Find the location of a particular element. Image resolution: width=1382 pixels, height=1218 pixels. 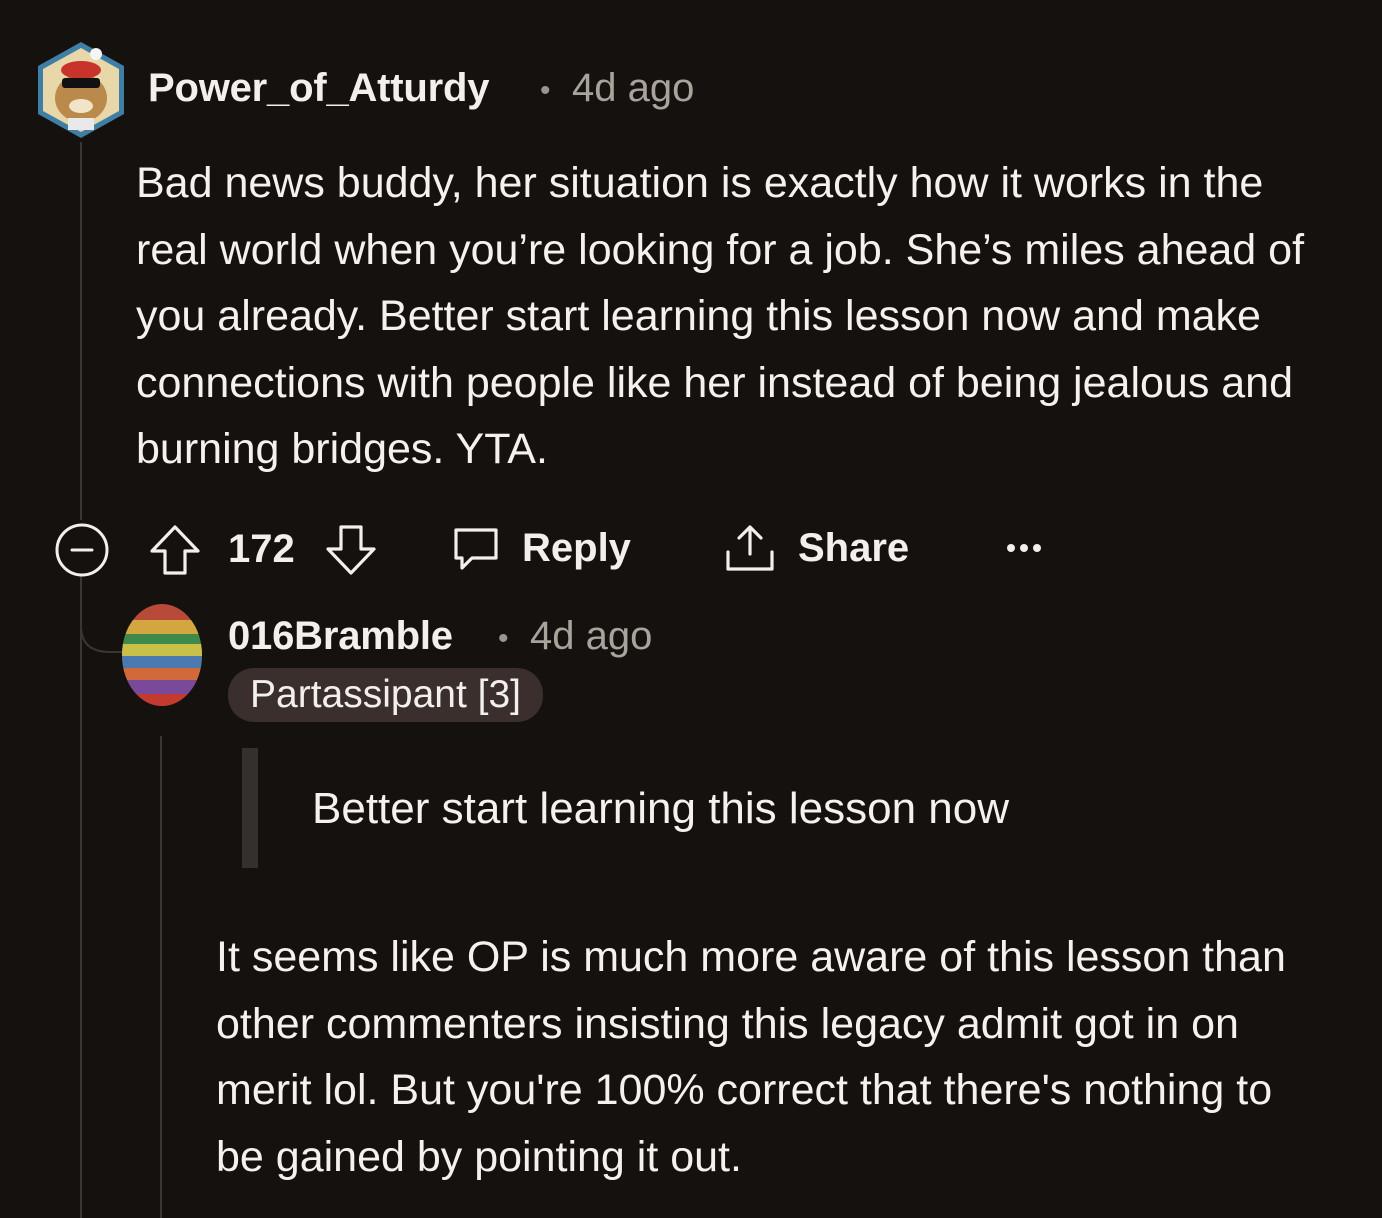

reply-author: 016Bramble is located at coordinates (340, 636).